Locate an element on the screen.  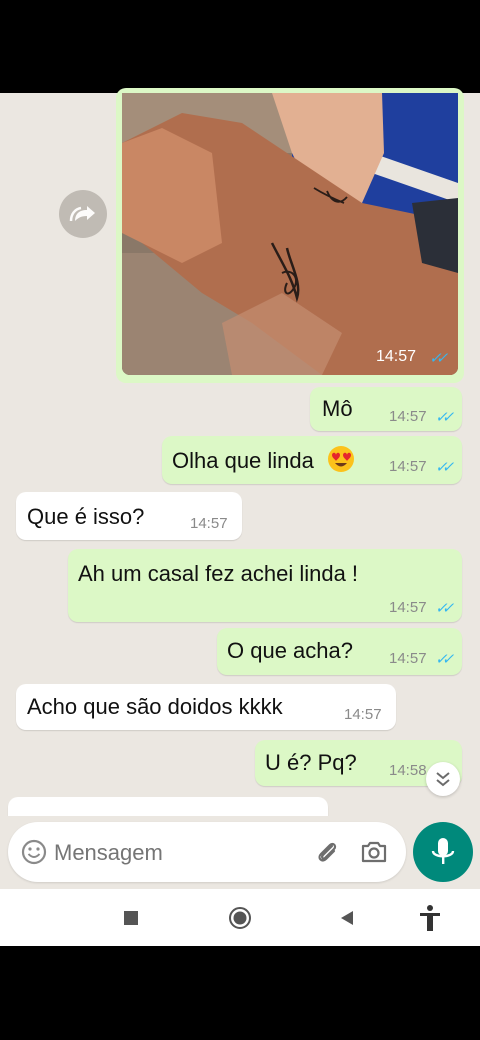
nav-back-icon is located at coordinates (347, 918).